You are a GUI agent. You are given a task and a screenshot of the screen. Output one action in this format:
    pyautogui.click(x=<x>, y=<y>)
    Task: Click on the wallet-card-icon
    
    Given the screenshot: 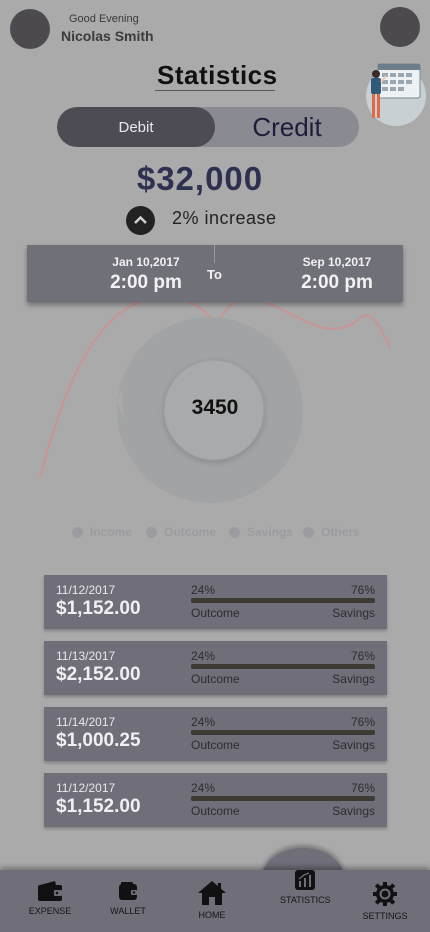 What is the action you would take?
    pyautogui.click(x=128, y=891)
    